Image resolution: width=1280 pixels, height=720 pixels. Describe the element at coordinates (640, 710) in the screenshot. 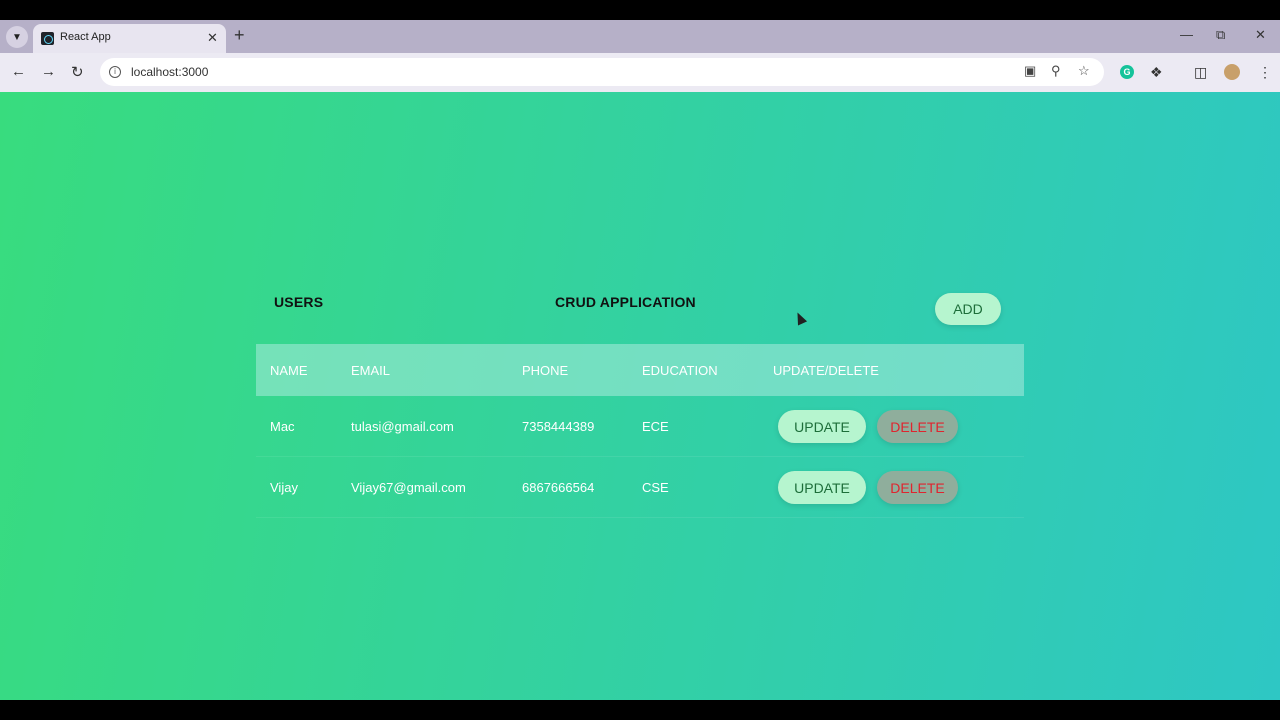

I see `letterbox-bottom` at that location.